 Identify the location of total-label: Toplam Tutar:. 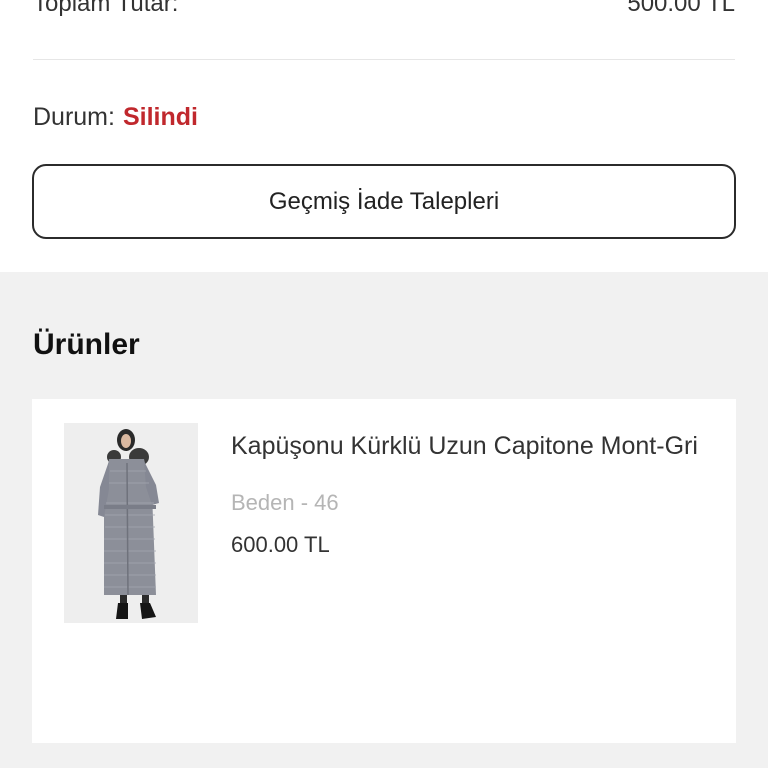
(106, 8).